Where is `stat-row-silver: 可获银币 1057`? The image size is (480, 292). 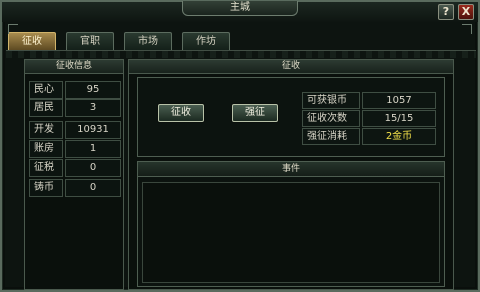 stat-row-silver: 可获银币 1057 is located at coordinates (369, 100).